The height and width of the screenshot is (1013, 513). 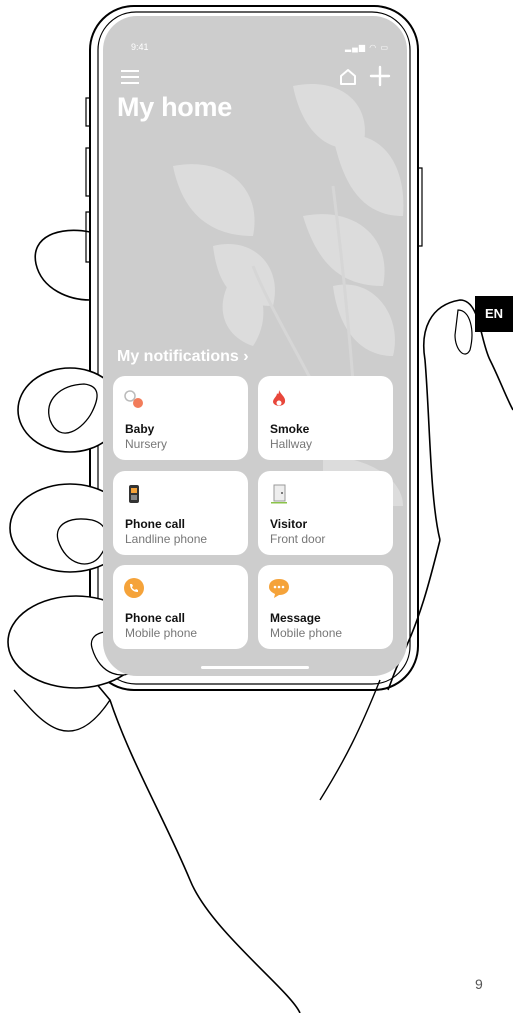 I want to click on chevron-right-icon: ›, so click(x=246, y=356).